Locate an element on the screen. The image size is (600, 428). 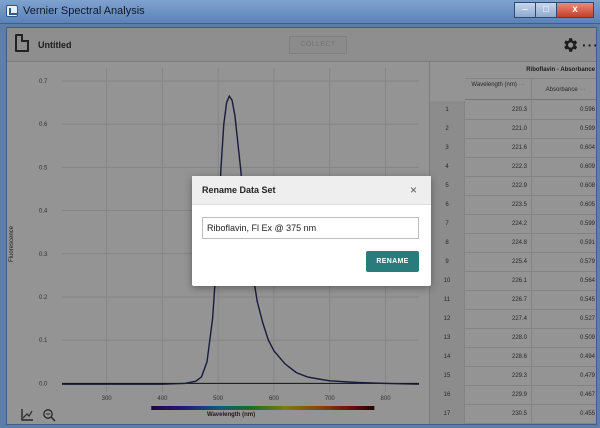
close-icon: × is located at coordinates (413, 190).